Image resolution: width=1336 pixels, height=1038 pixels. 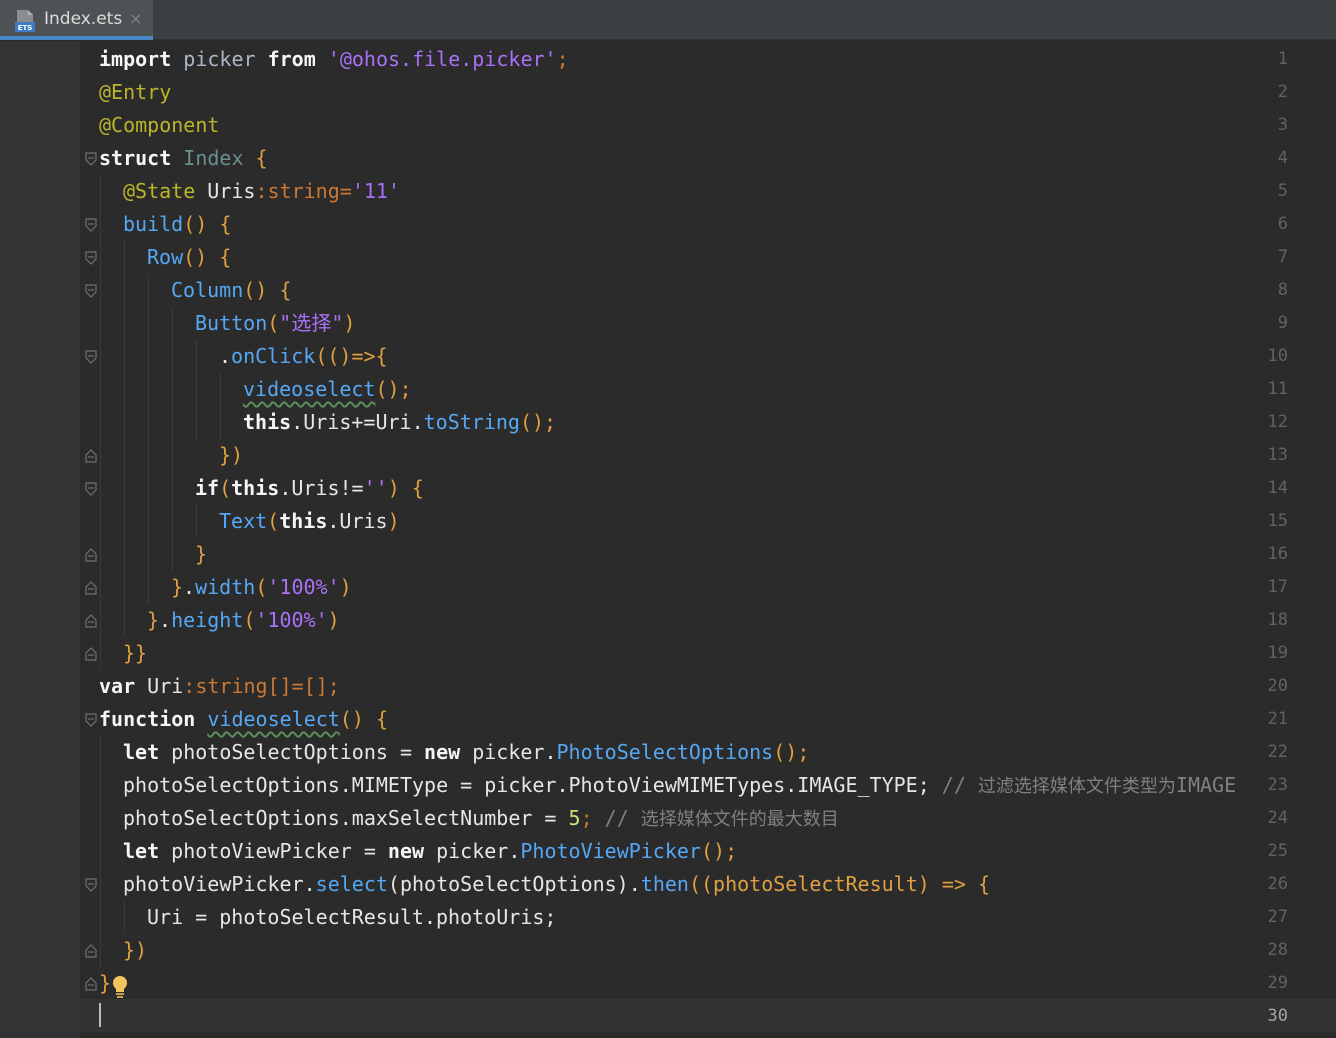 I want to click on token-text: .Uris, so click(x=357, y=521).